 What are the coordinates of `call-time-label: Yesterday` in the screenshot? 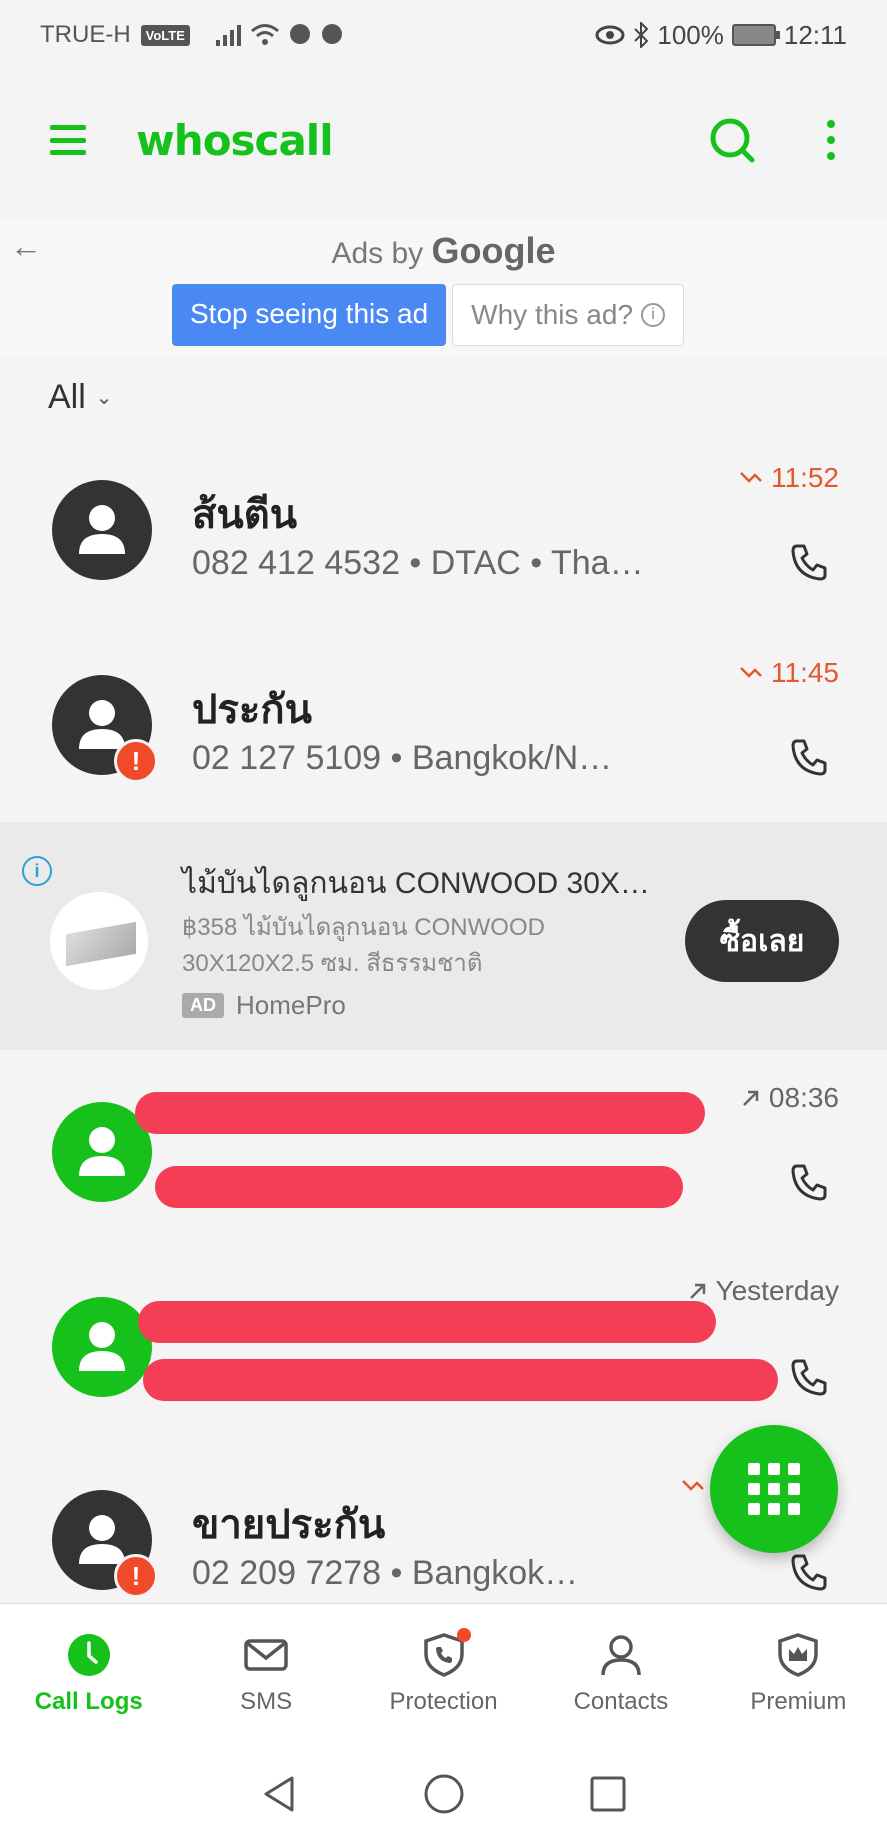 It's located at (777, 1290).